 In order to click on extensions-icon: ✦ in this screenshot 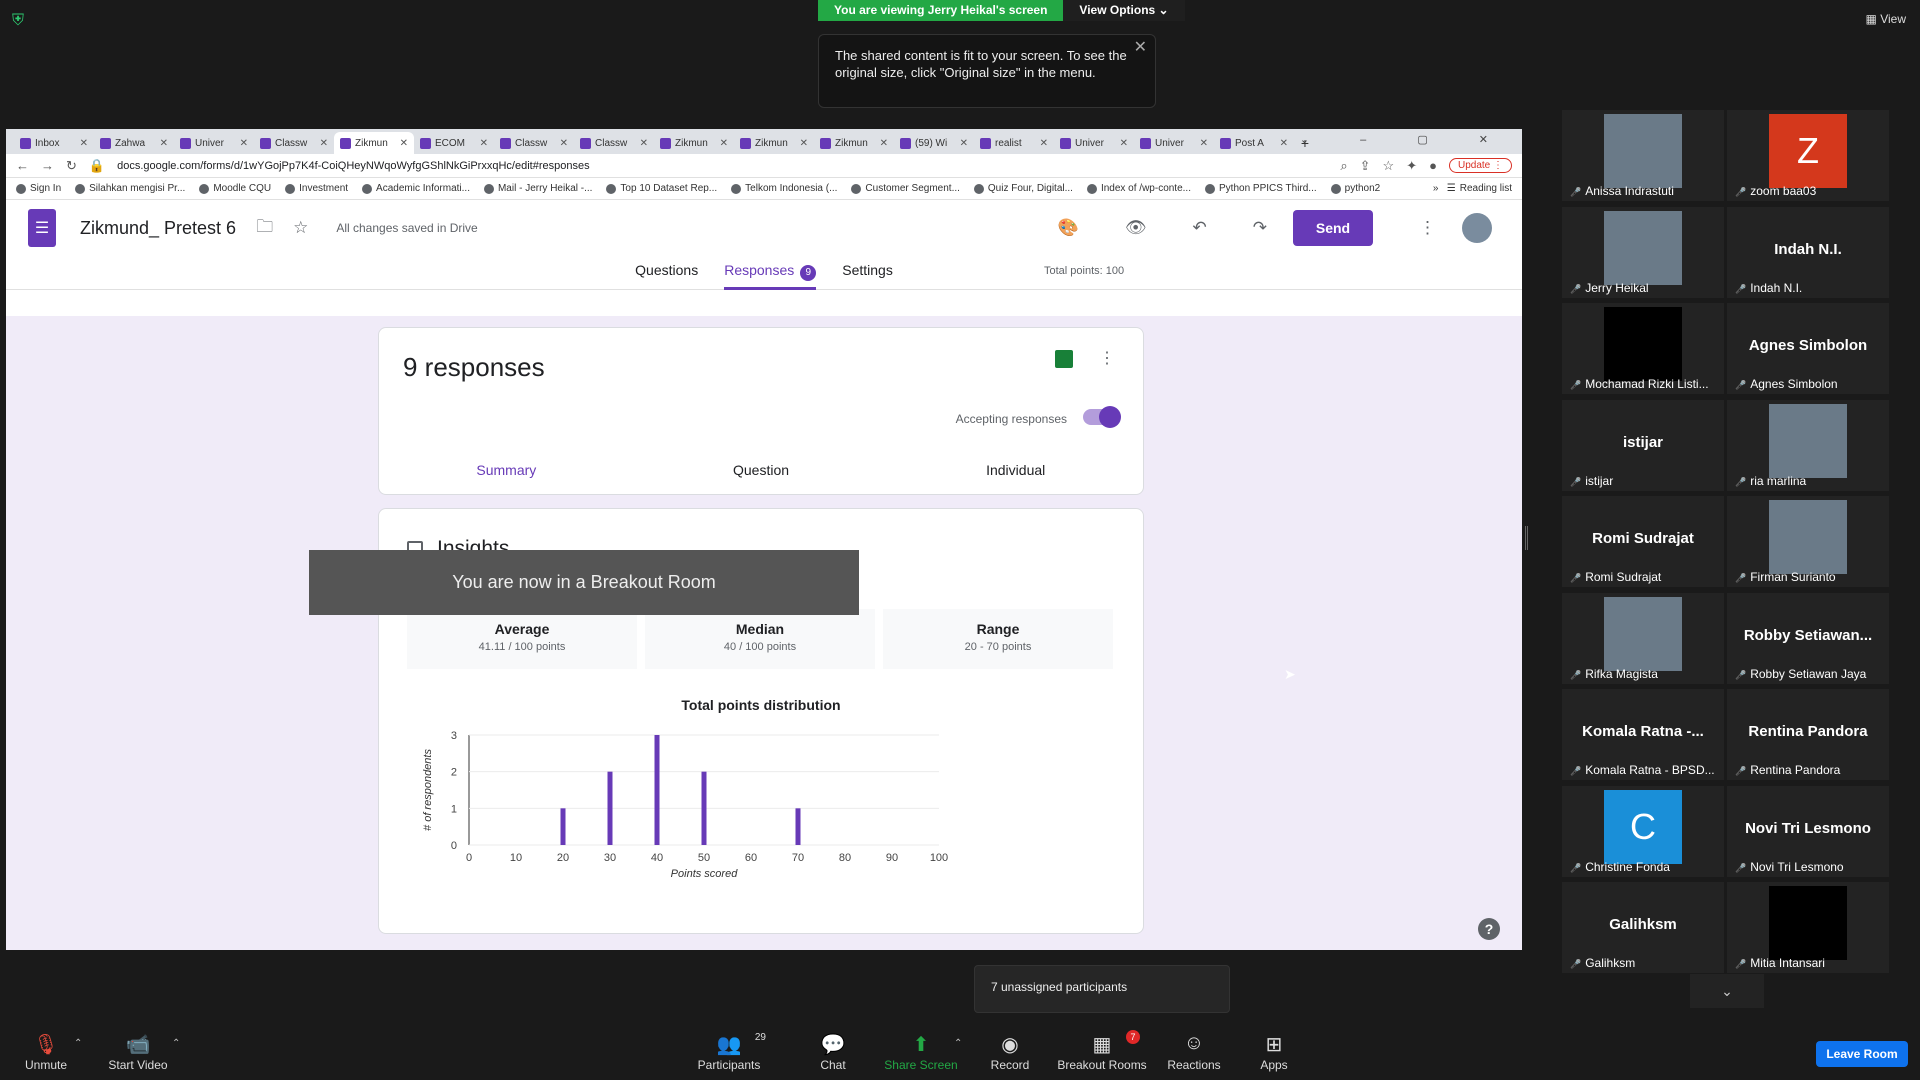, I will do `click(1411, 166)`.